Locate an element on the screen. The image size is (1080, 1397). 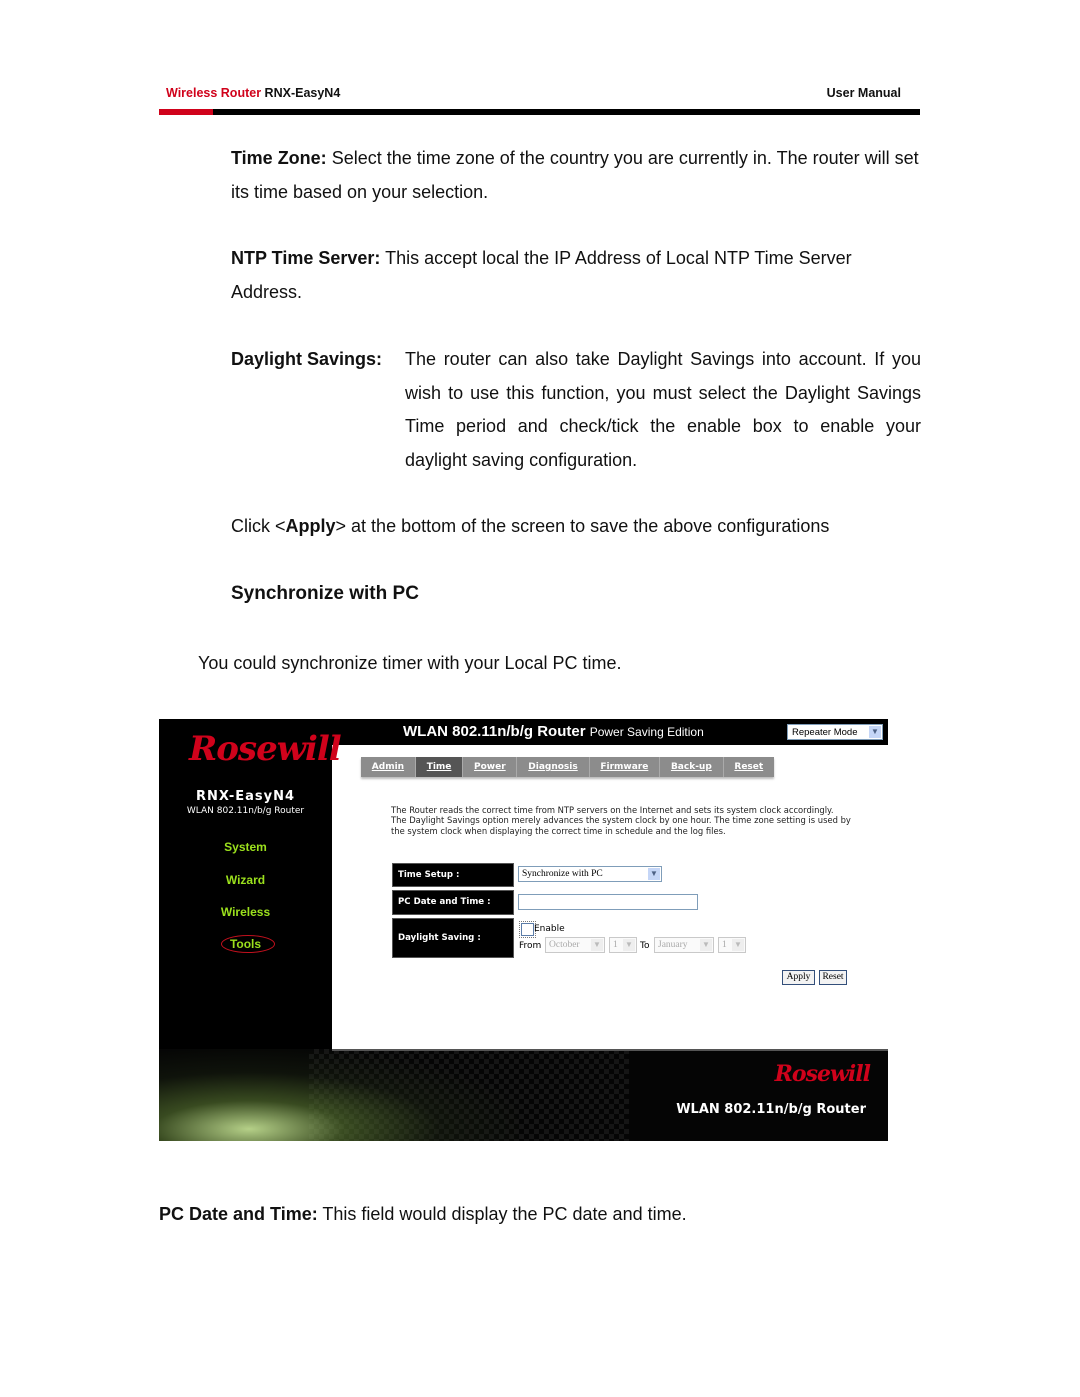
term-time-zone: Time Zone: is located at coordinates (279, 158).